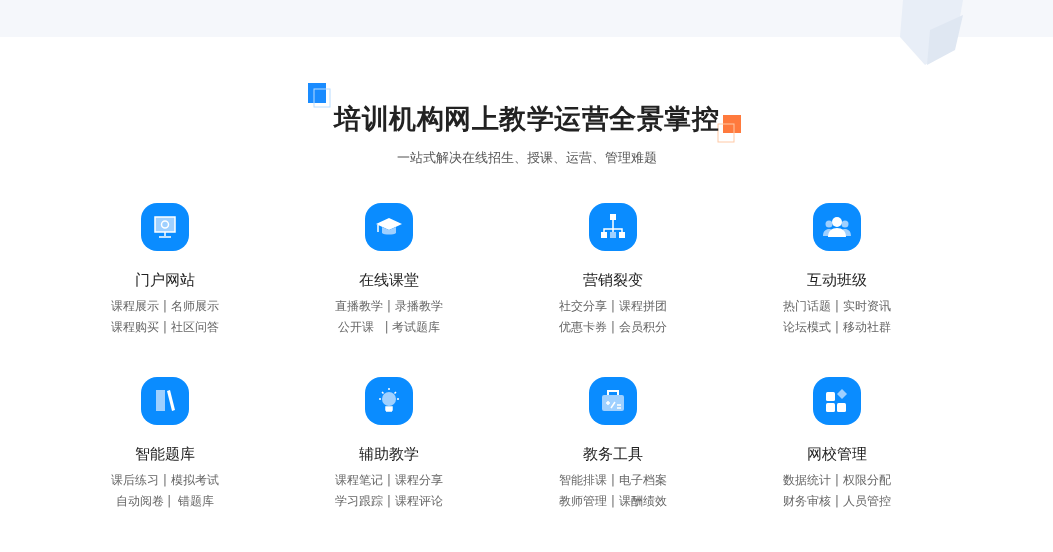  I want to click on graduation-cap-icon, so click(389, 226).